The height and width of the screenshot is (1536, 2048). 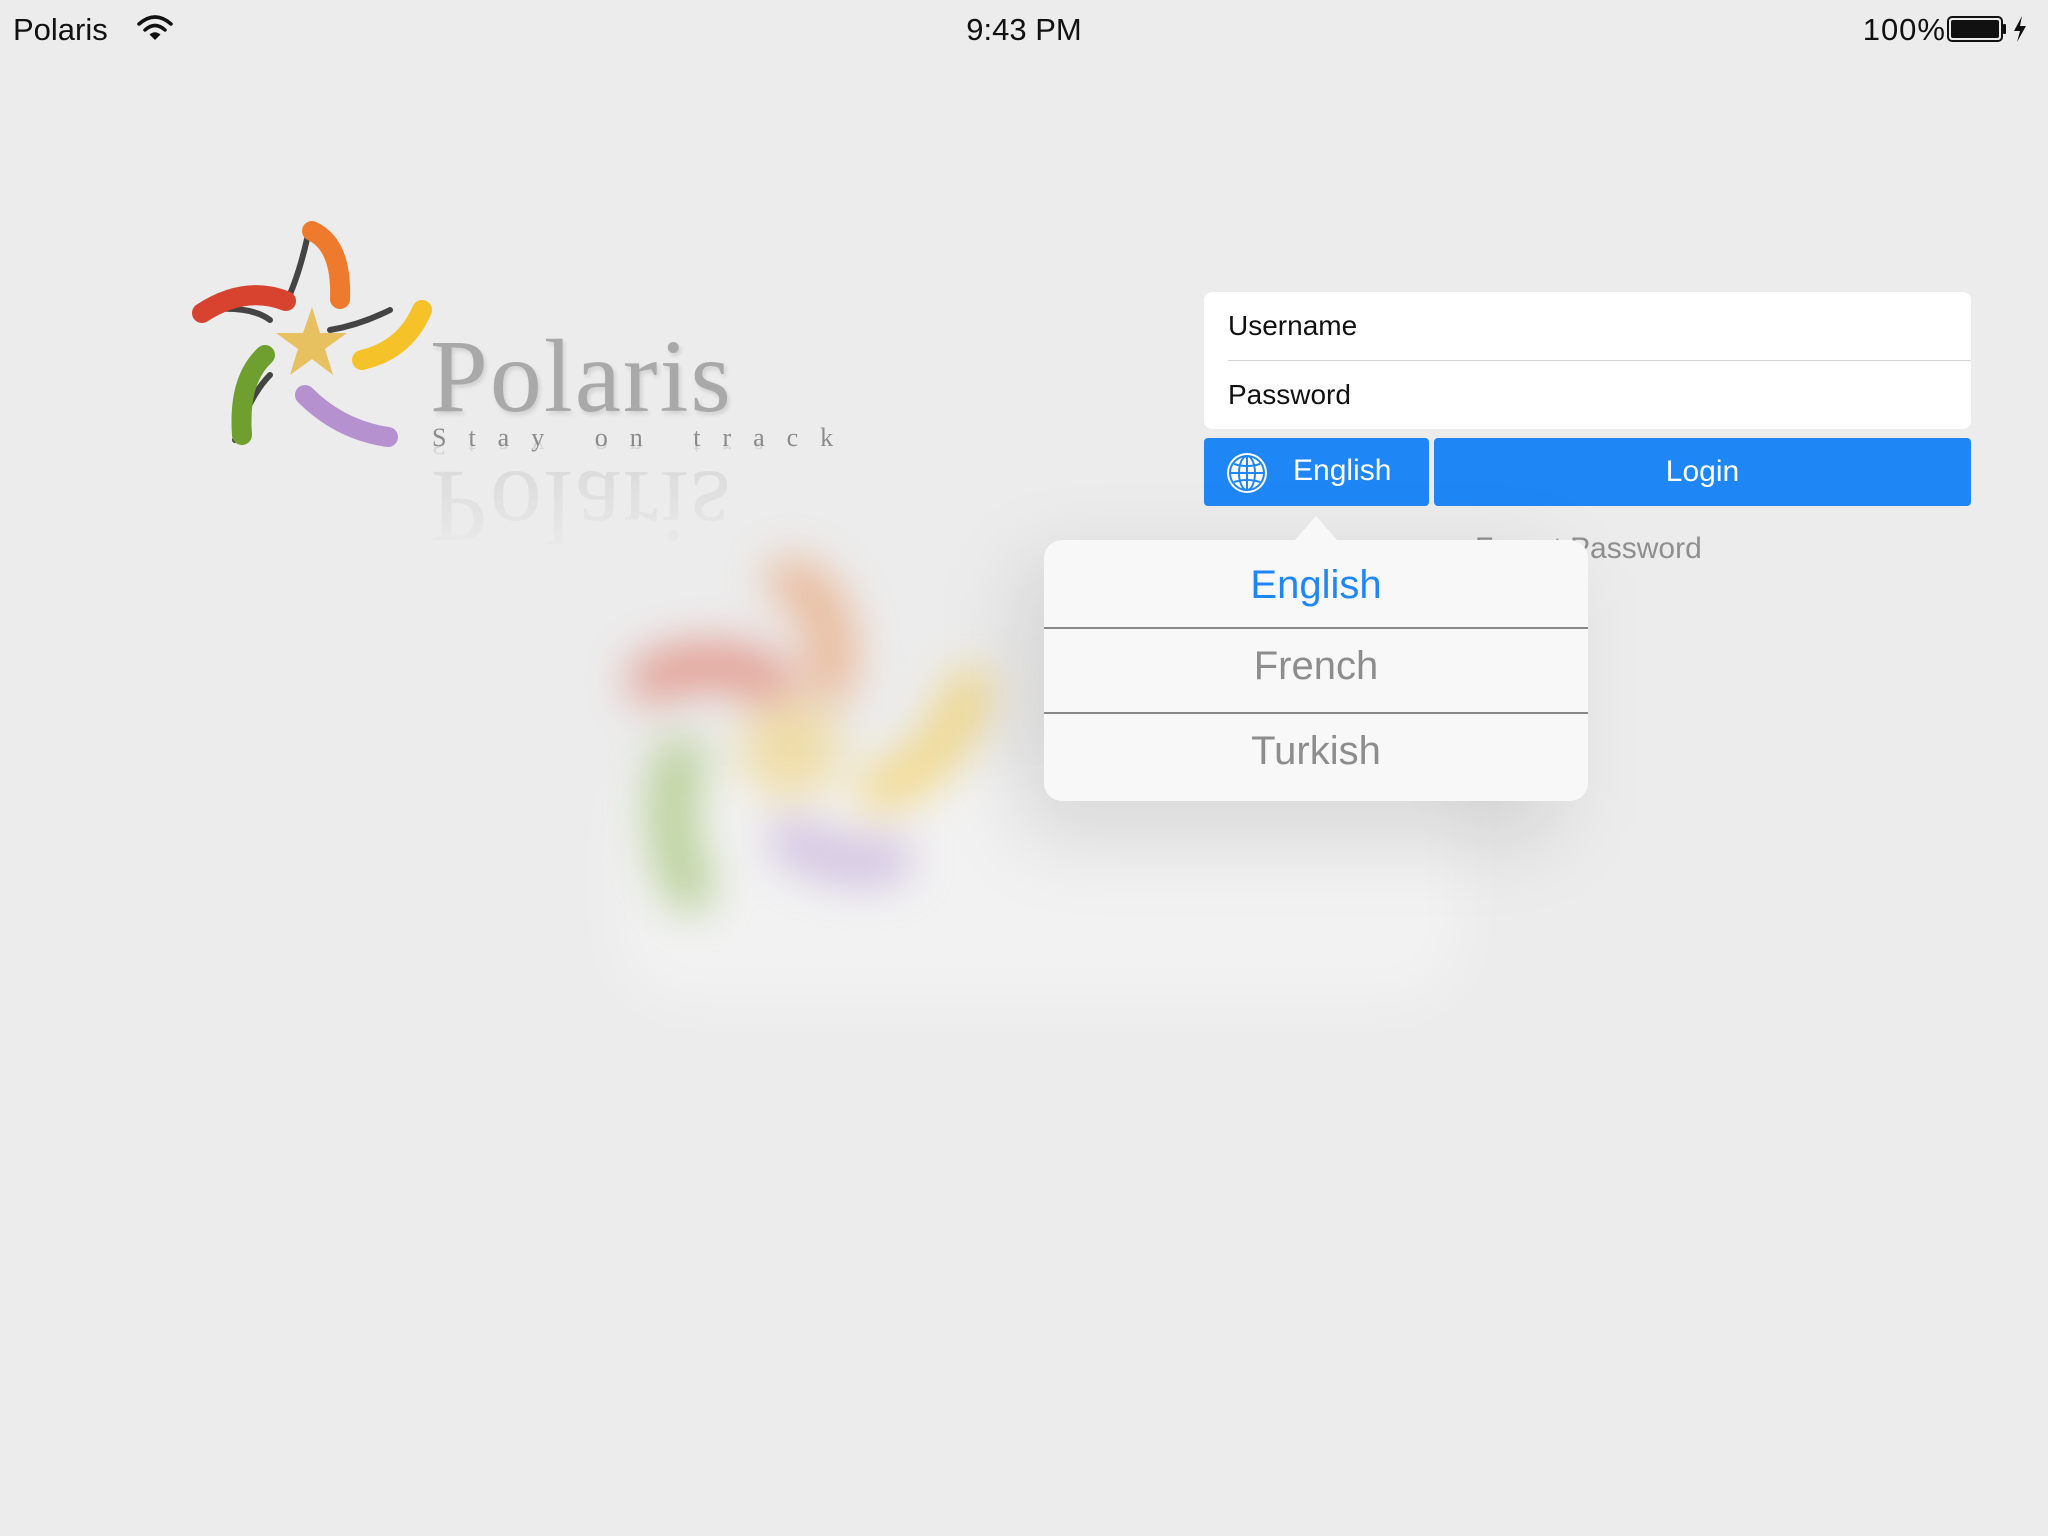 I want to click on globe-icon, so click(x=1247, y=473).